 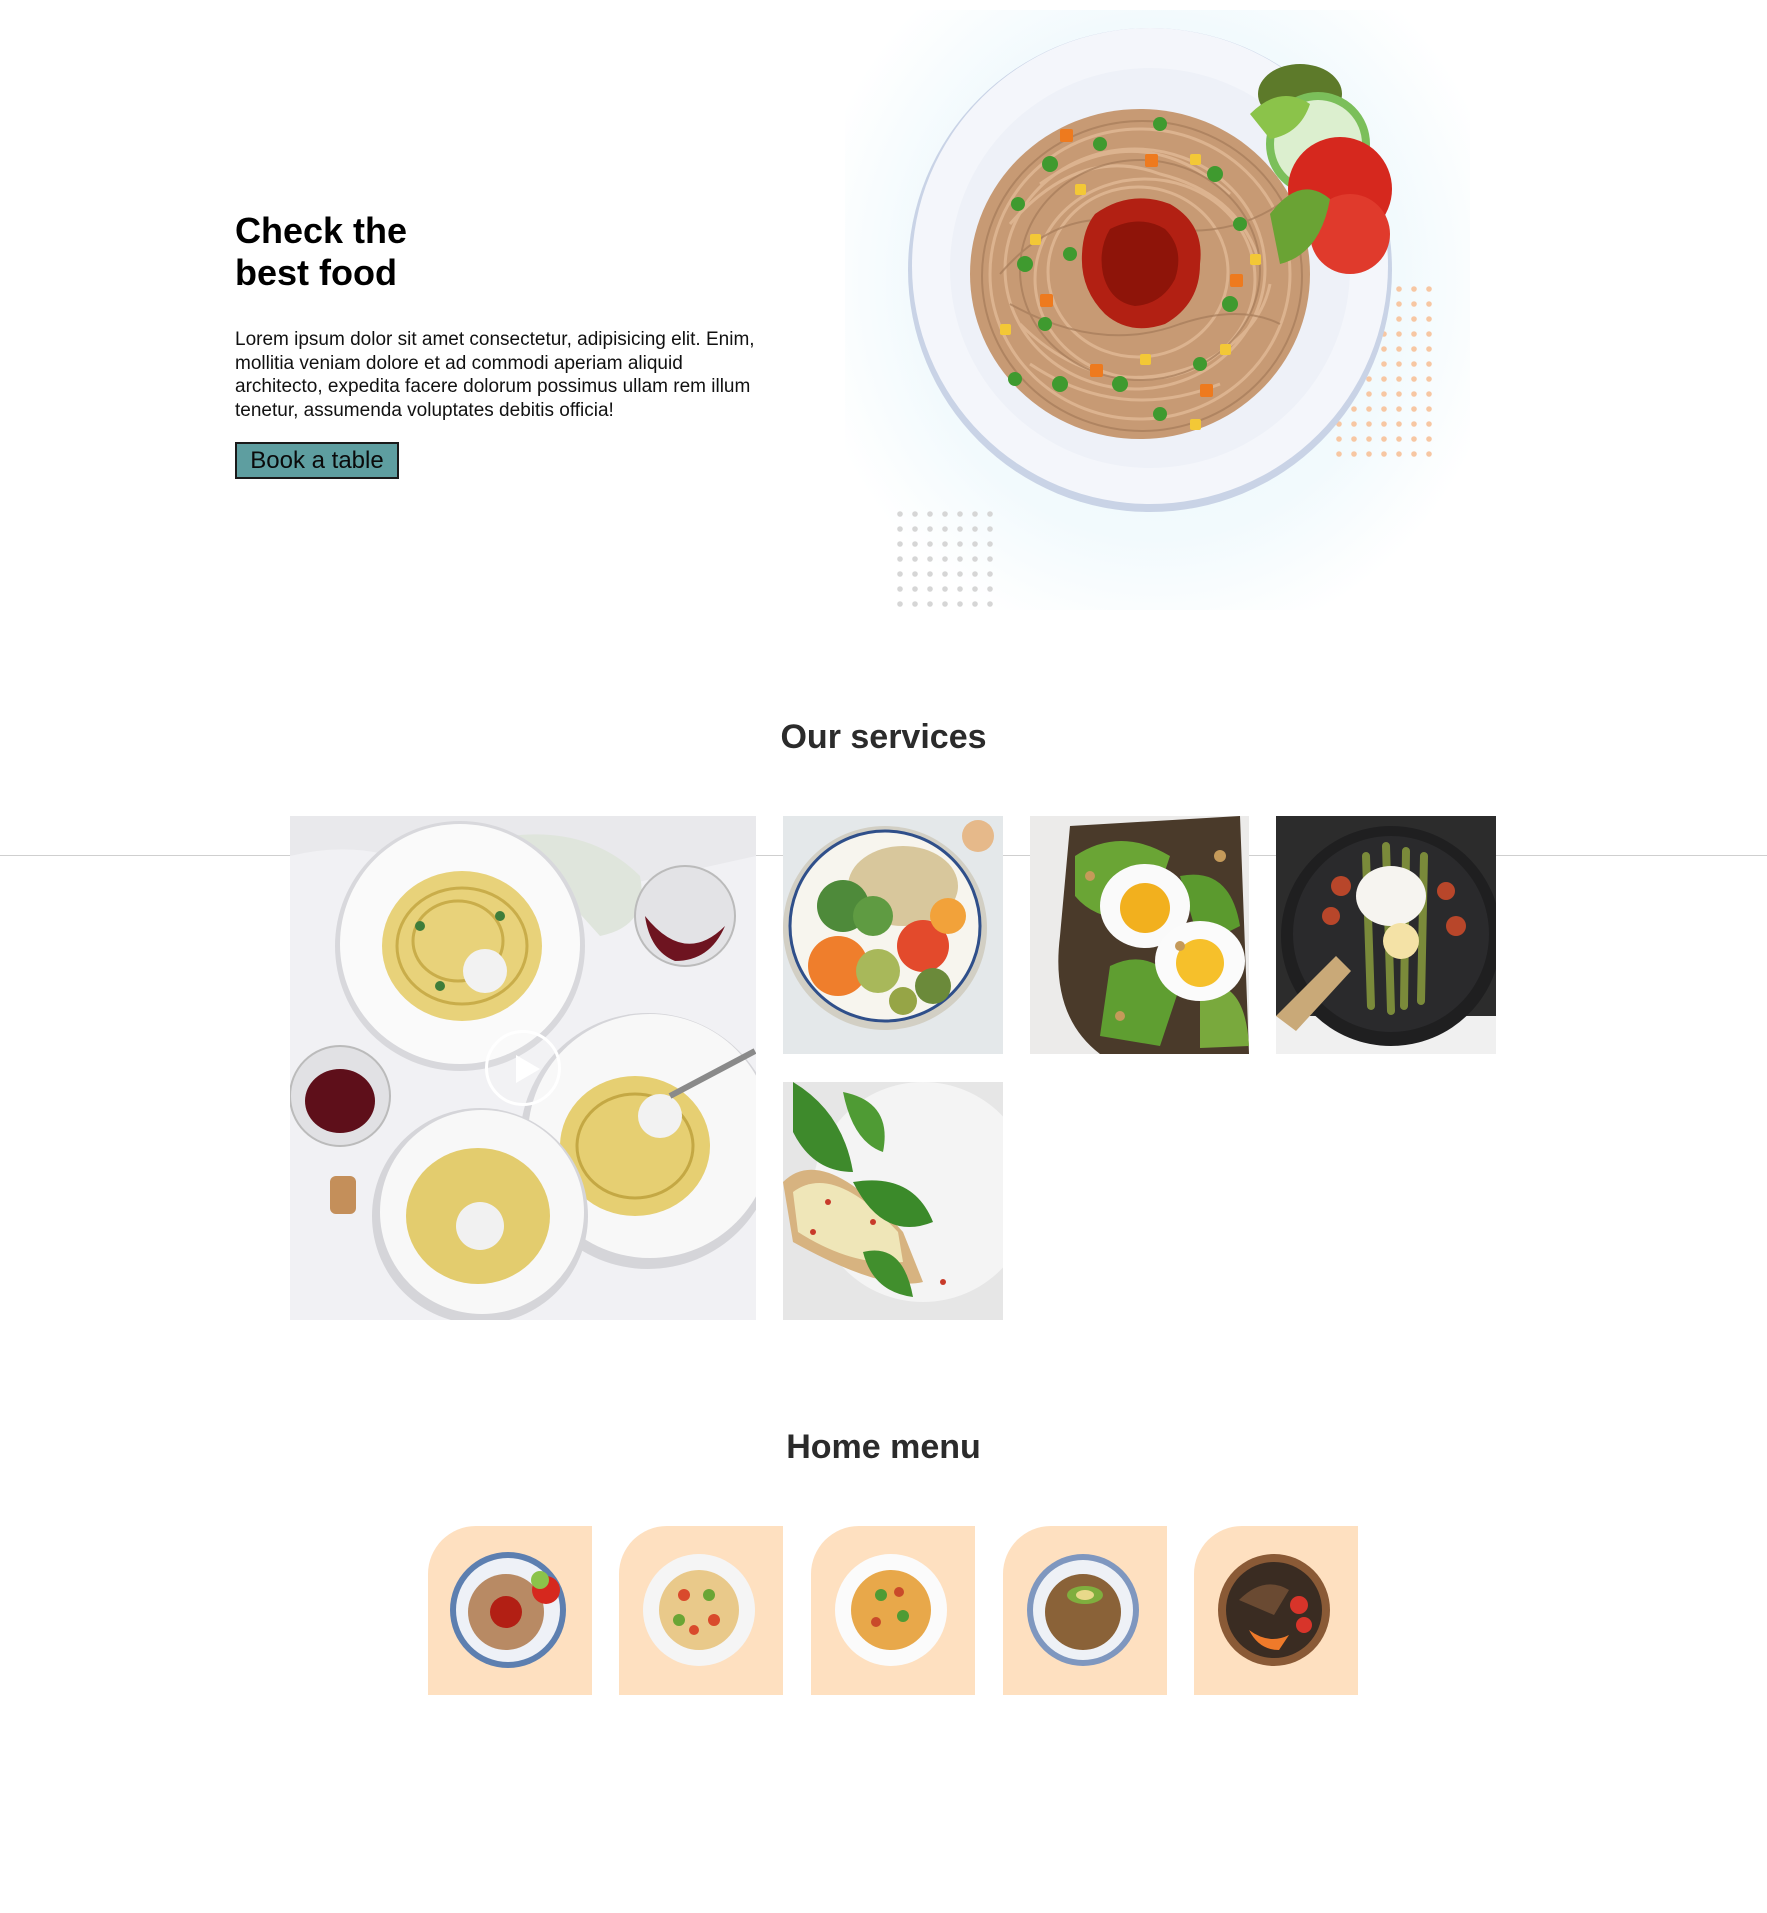 What do you see at coordinates (1150, 270) in the screenshot?
I see `hero-food-image` at bounding box center [1150, 270].